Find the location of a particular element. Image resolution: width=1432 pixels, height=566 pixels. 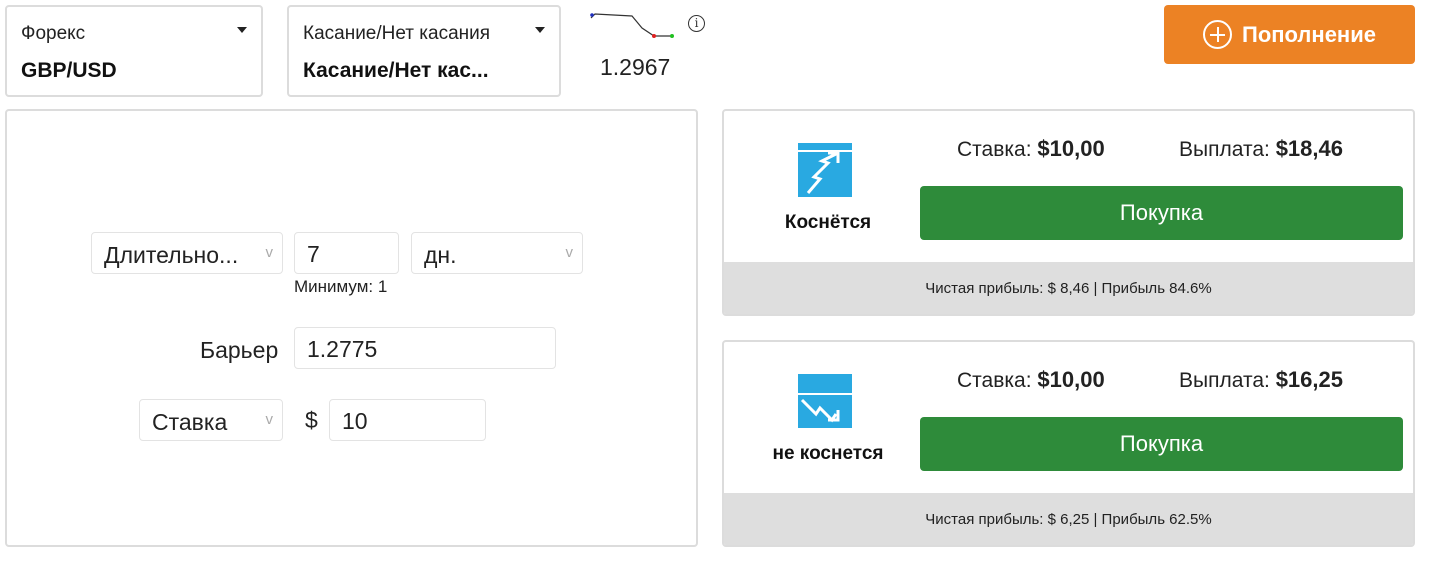

duration-unit-select: дн. v is located at coordinates (497, 253).